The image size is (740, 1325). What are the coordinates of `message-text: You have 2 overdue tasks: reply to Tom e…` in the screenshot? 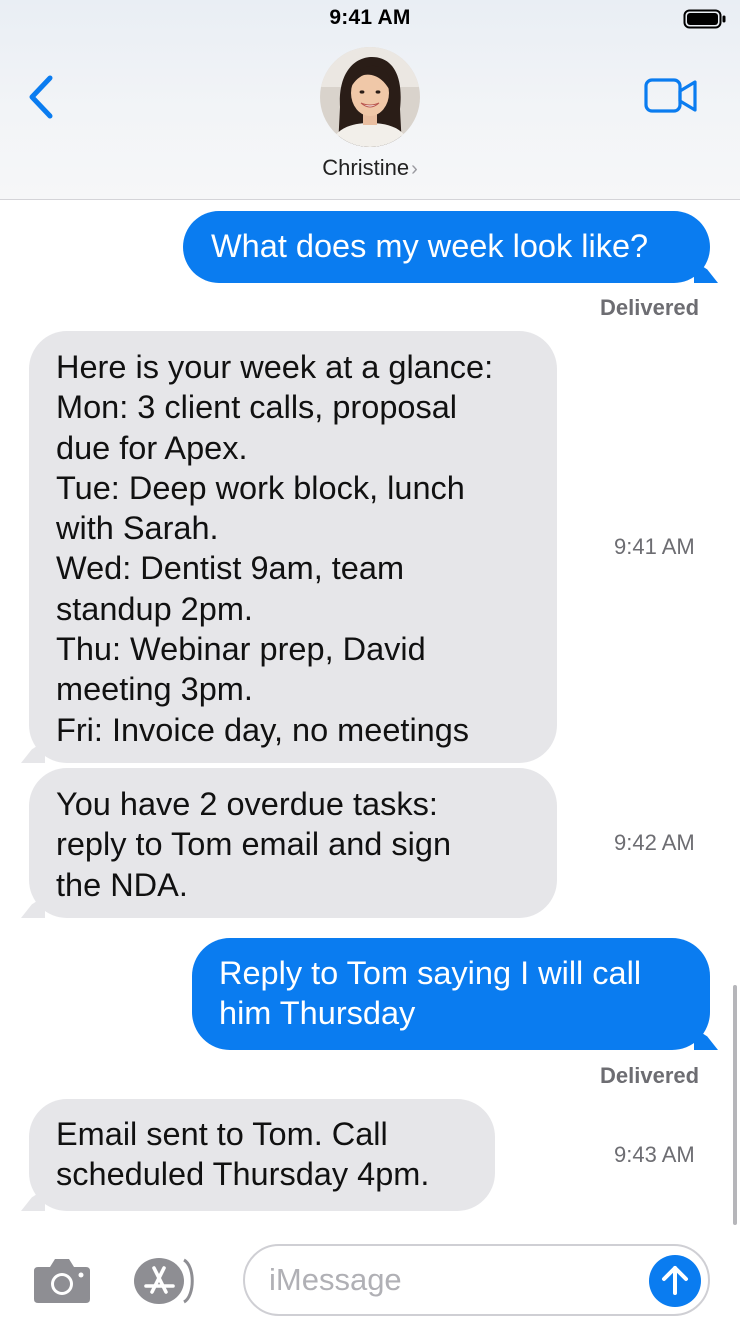 It's located at (254, 844).